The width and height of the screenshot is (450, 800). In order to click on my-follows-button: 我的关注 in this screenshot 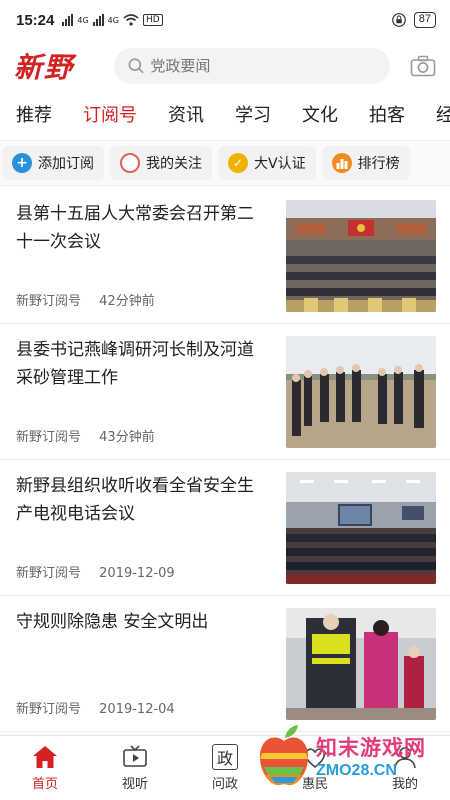, I will do `click(161, 163)`.